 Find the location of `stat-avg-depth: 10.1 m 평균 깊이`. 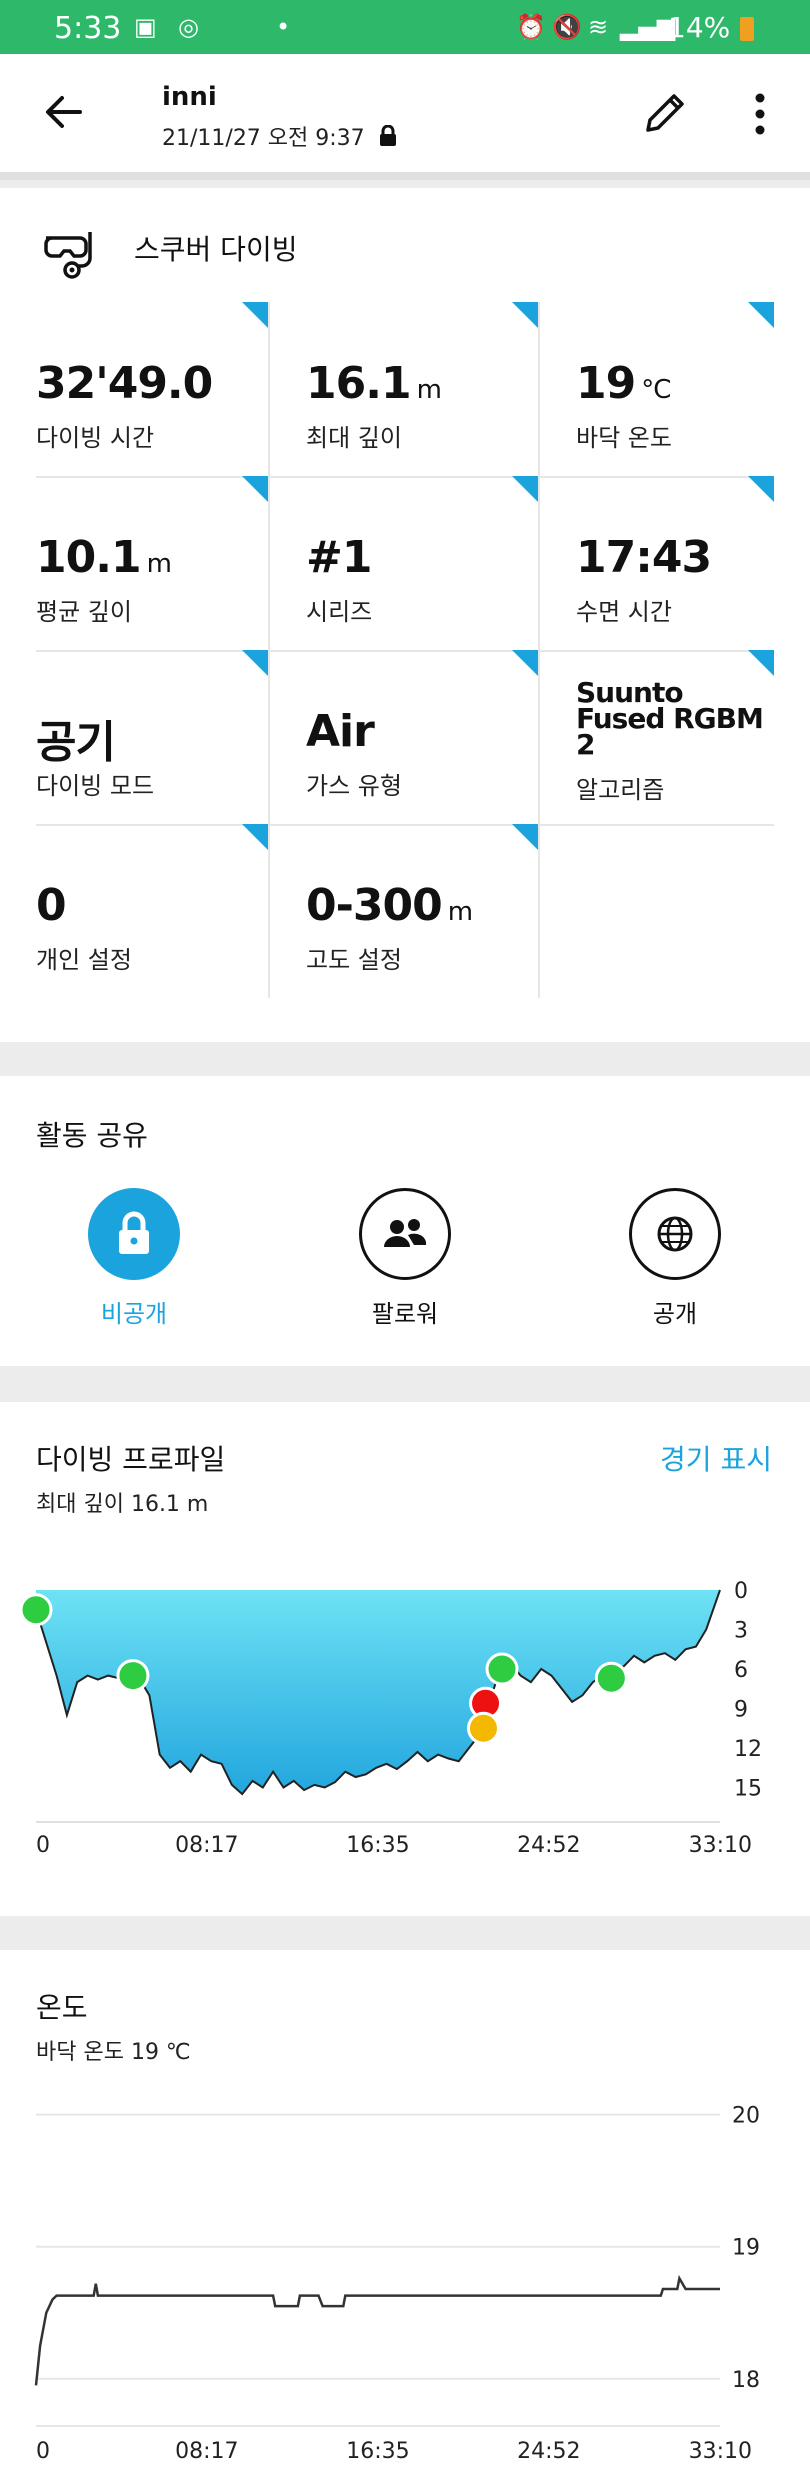

stat-avg-depth: 10.1 m 평균 깊이 is located at coordinates (152, 563).